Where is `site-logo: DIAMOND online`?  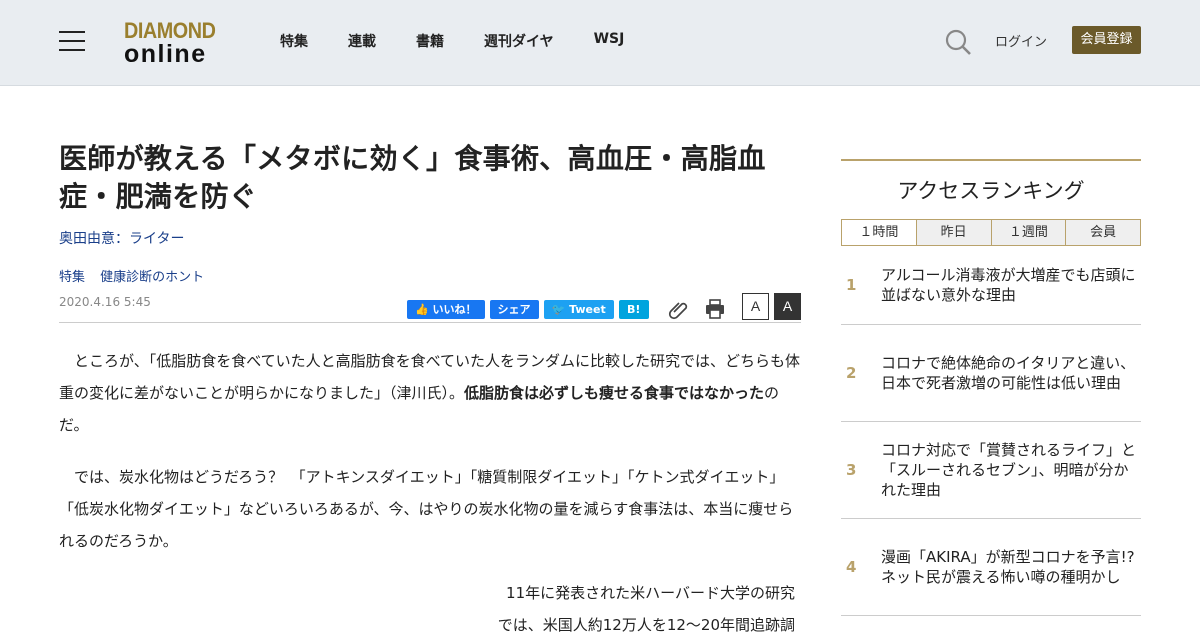
site-logo: DIAMOND online is located at coordinates (176, 43).